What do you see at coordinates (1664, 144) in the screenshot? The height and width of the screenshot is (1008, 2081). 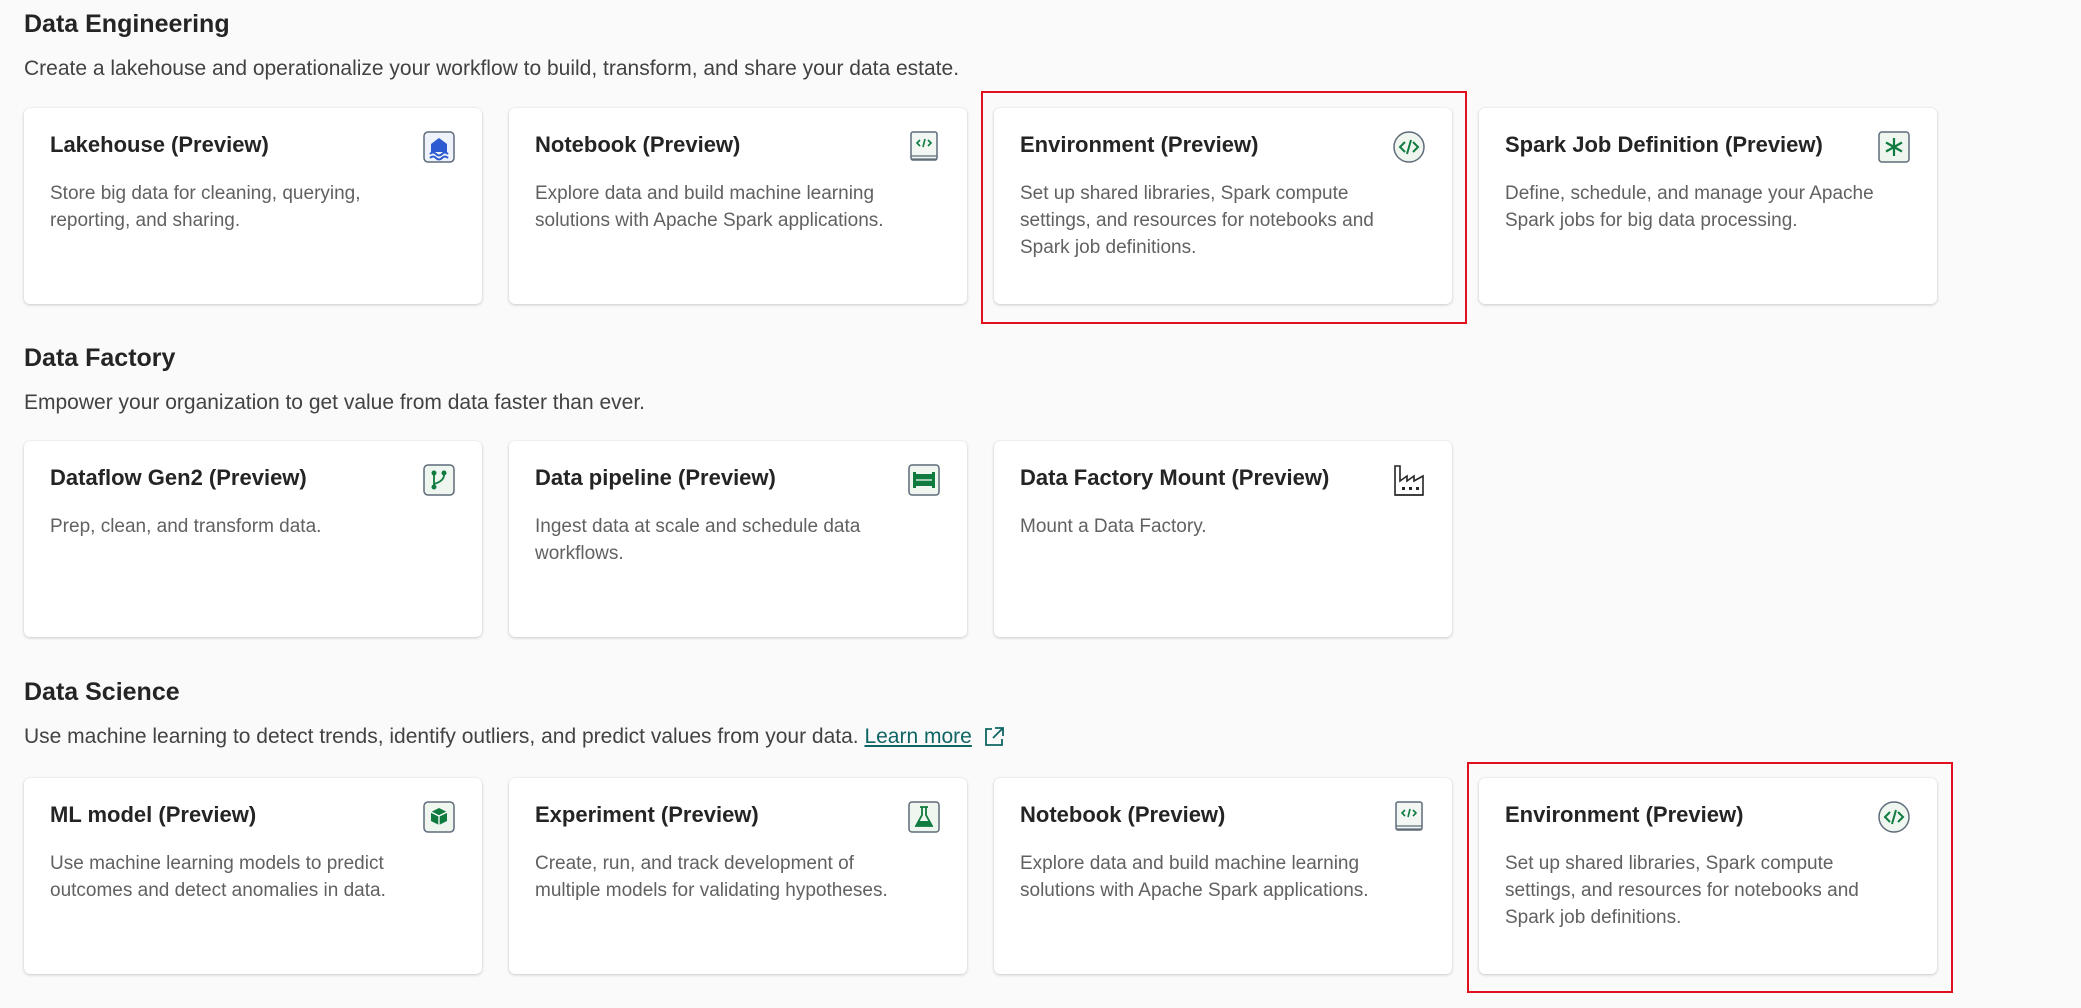 I see `card-title: Spark Job Definition (Preview)` at bounding box center [1664, 144].